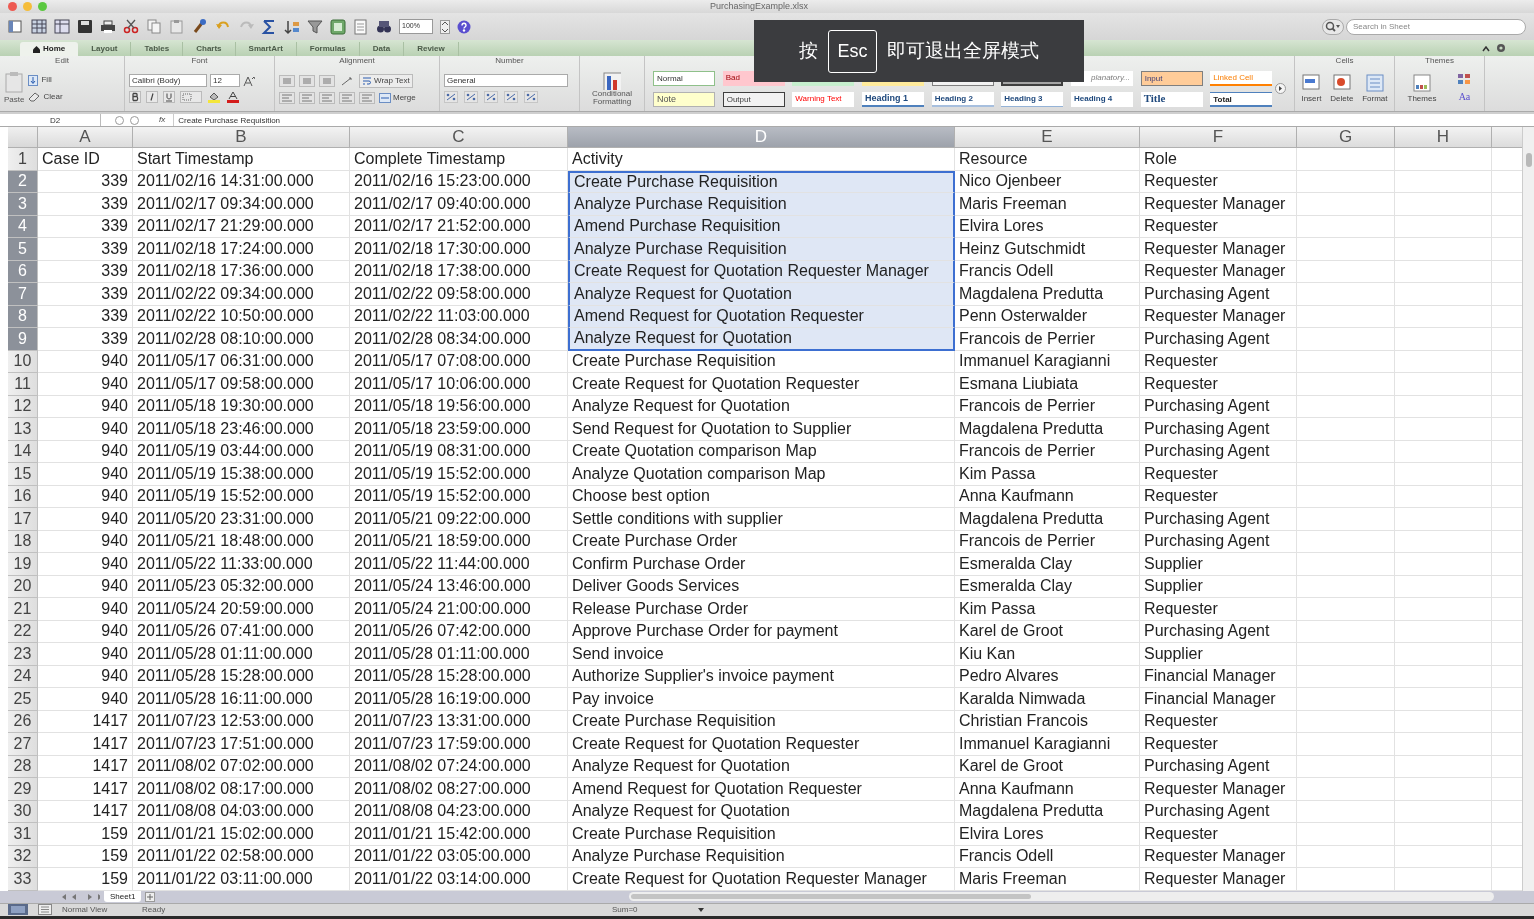 This screenshot has width=1534, height=919. I want to click on font-size-field: 12, so click(225, 80).